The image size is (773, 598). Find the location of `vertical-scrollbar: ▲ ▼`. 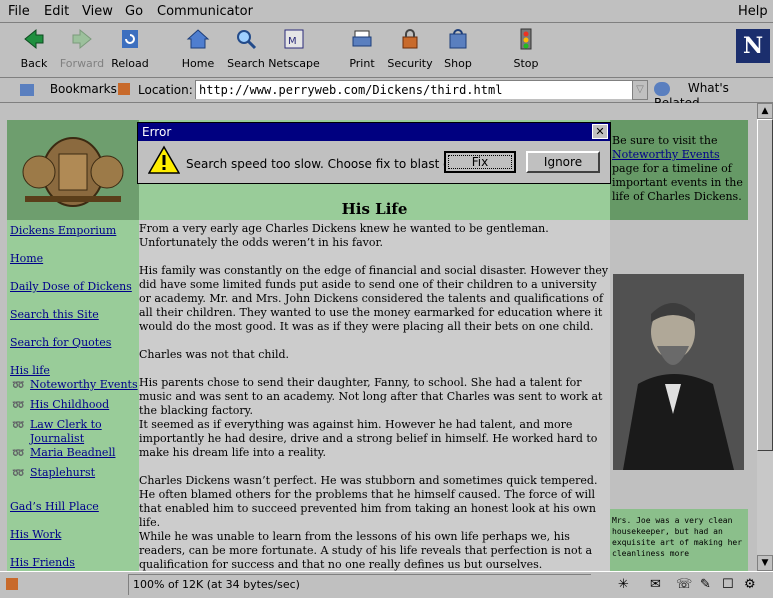

vertical-scrollbar: ▲ ▼ is located at coordinates (765, 337).